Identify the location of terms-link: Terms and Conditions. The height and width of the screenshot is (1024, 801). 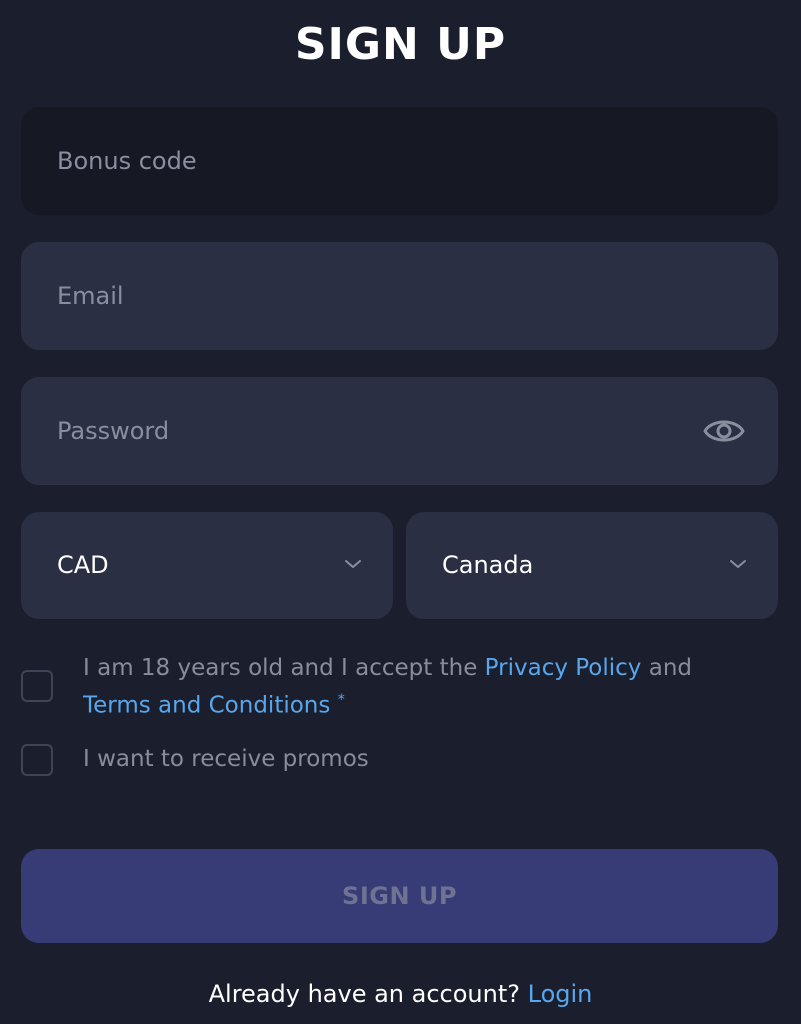
(206, 706).